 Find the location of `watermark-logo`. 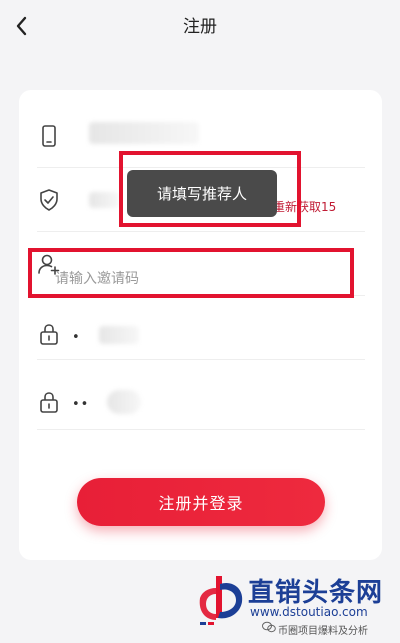

watermark-logo is located at coordinates (221, 600).